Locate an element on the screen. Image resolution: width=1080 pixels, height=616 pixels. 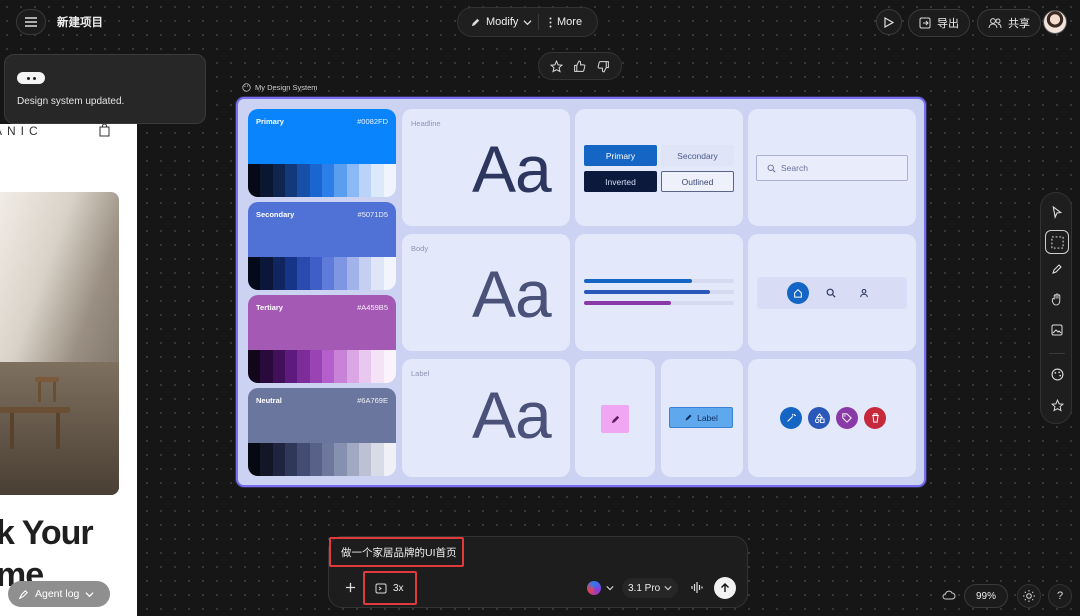
shapes-icon is located at coordinates (819, 417).